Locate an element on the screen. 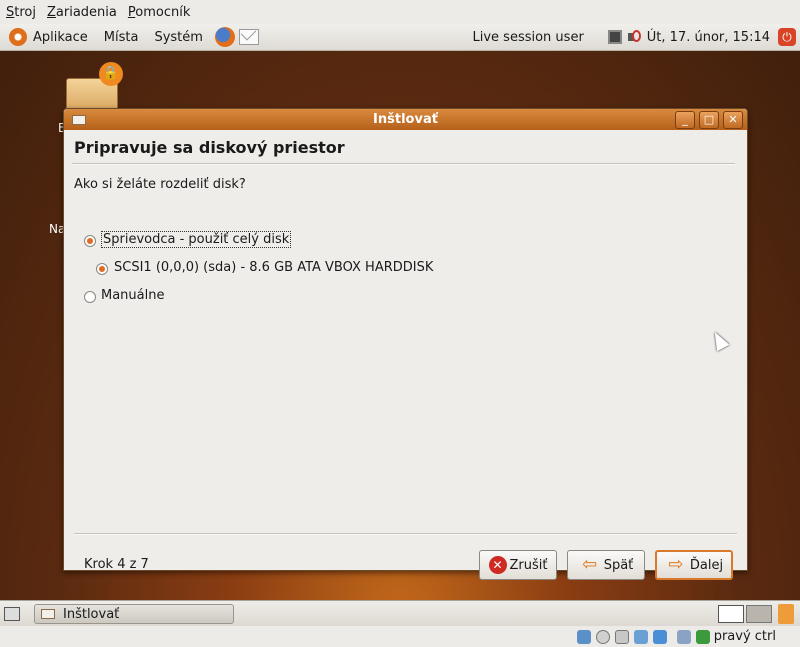 Image resolution: width=800 pixels, height=647 pixels. panel-right: Live session user Út, 17. únor, 15:14 ⏻ is located at coordinates (636, 37).